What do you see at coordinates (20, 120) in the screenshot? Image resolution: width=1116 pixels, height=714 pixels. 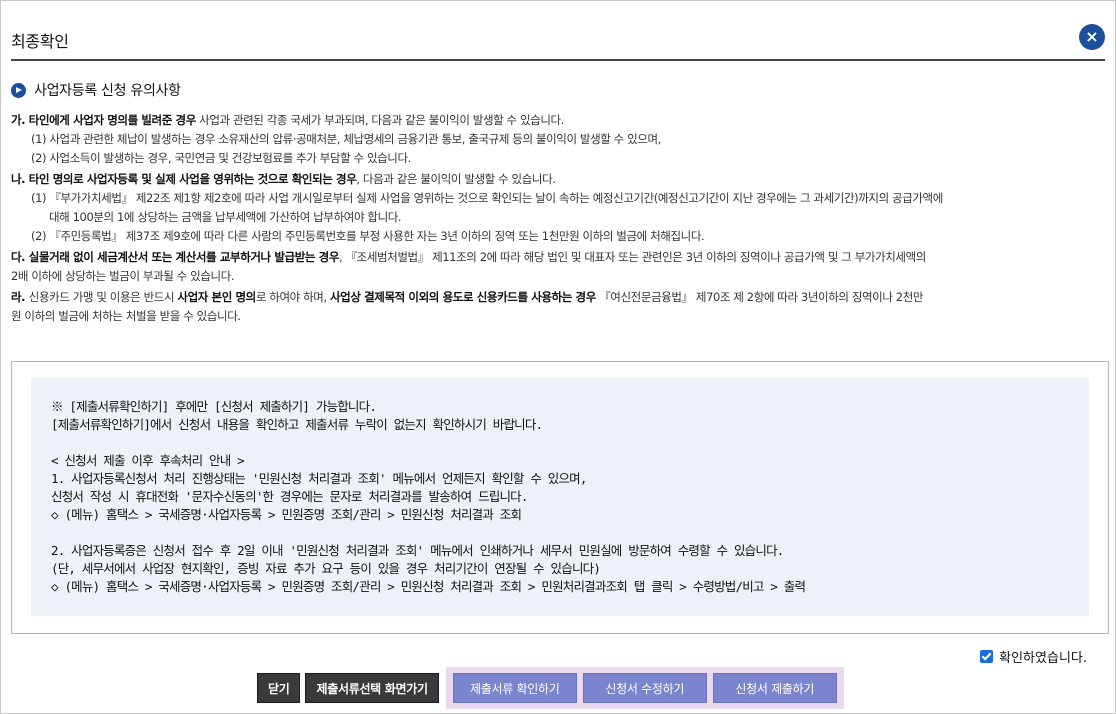 I see `notice-prefix: 가.` at bounding box center [20, 120].